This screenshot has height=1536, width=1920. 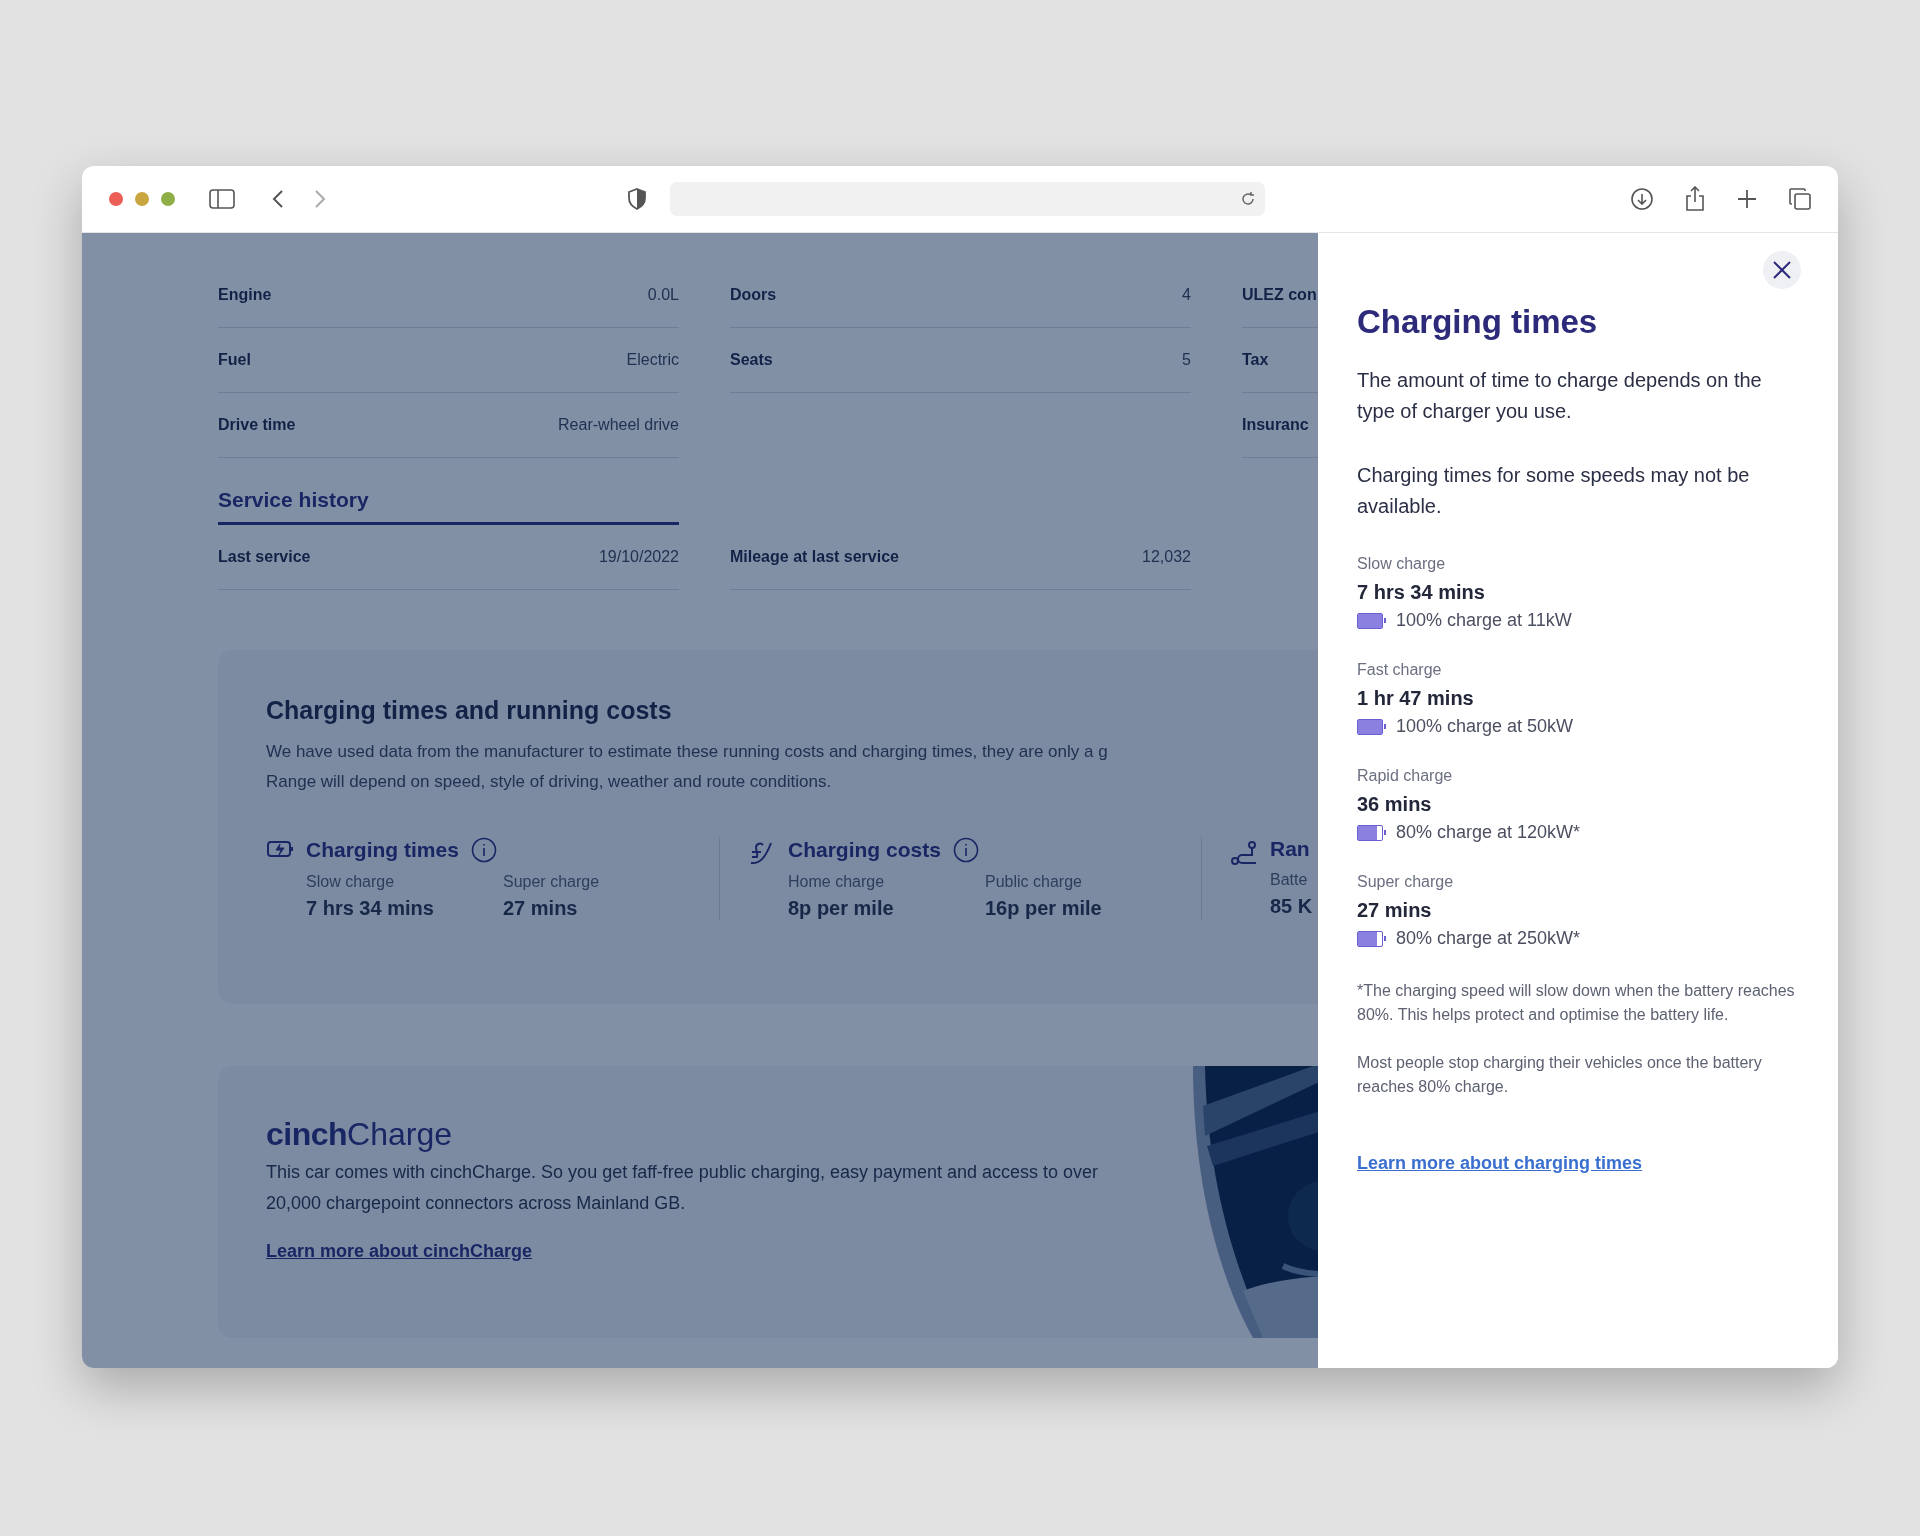 I want to click on back-icon, so click(x=278, y=199).